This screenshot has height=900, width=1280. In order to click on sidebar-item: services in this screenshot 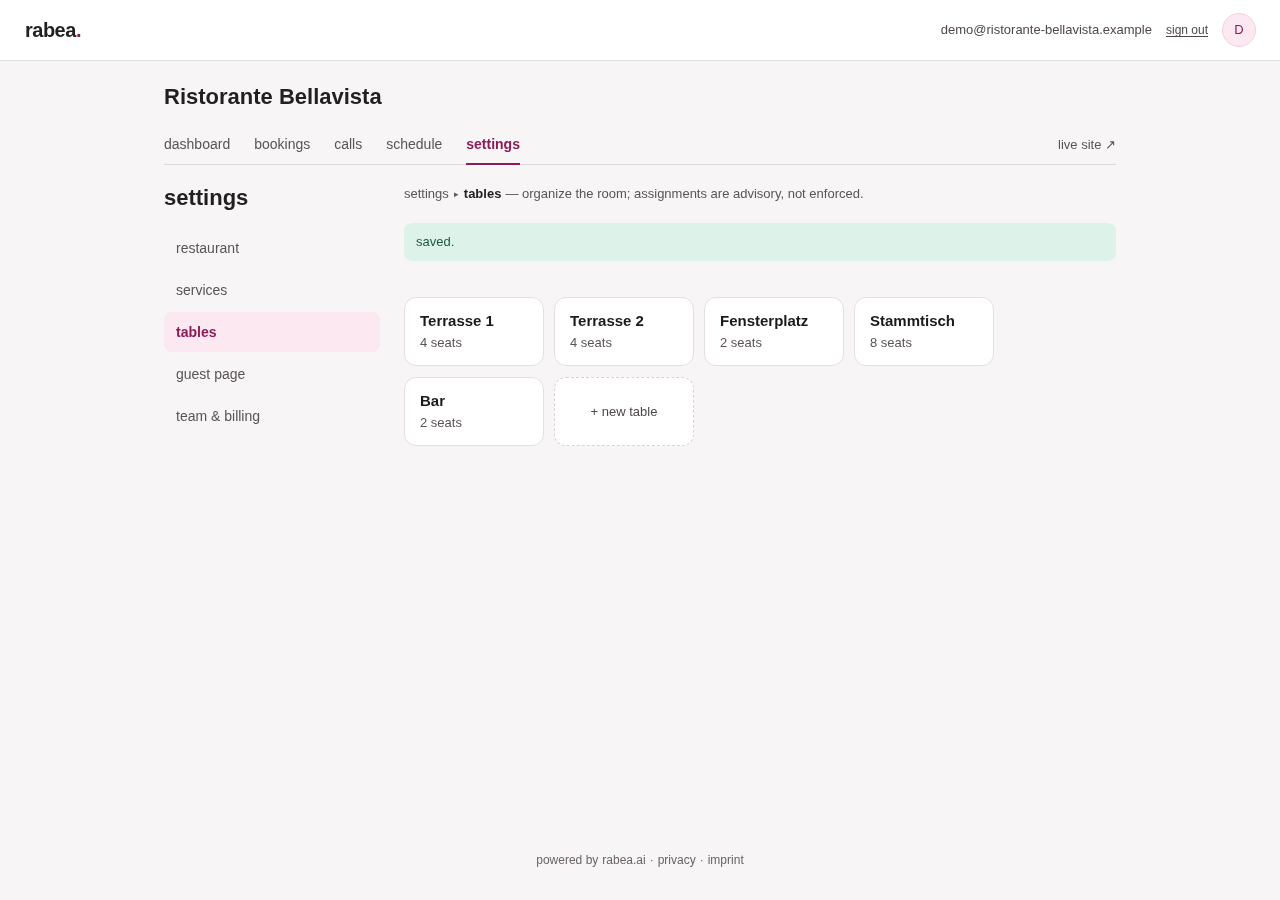, I will do `click(272, 290)`.